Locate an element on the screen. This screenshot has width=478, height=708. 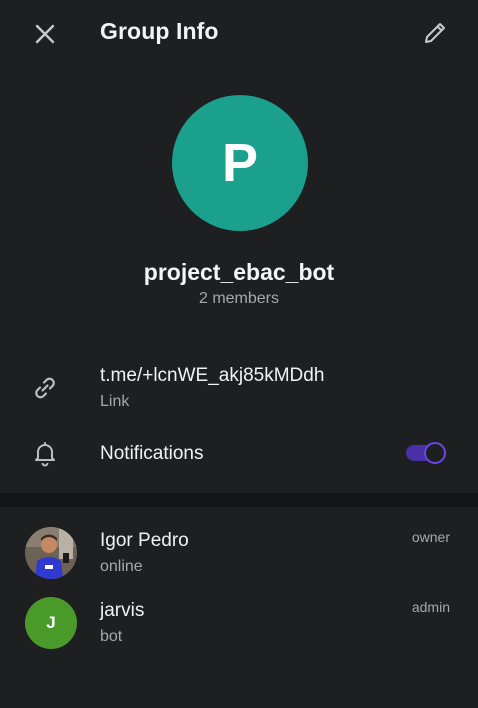
pencil-icon is located at coordinates (435, 33).